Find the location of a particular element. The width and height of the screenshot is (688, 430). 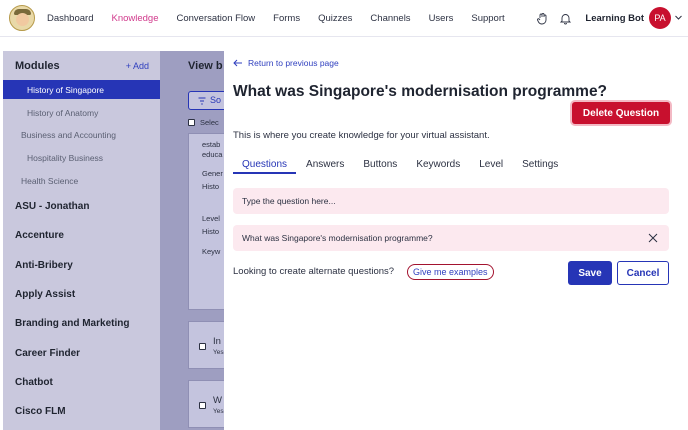

card-text: Gener is located at coordinates (212, 173).